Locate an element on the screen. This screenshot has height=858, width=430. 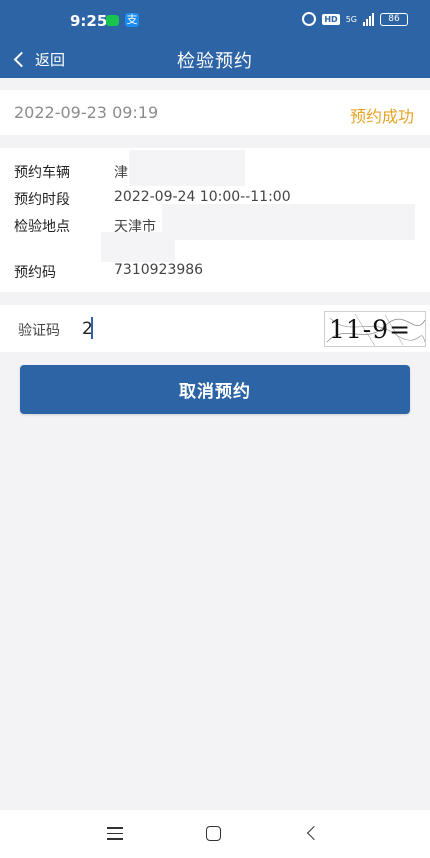
nav-bar: 返回 检验预约 is located at coordinates (215, 59).